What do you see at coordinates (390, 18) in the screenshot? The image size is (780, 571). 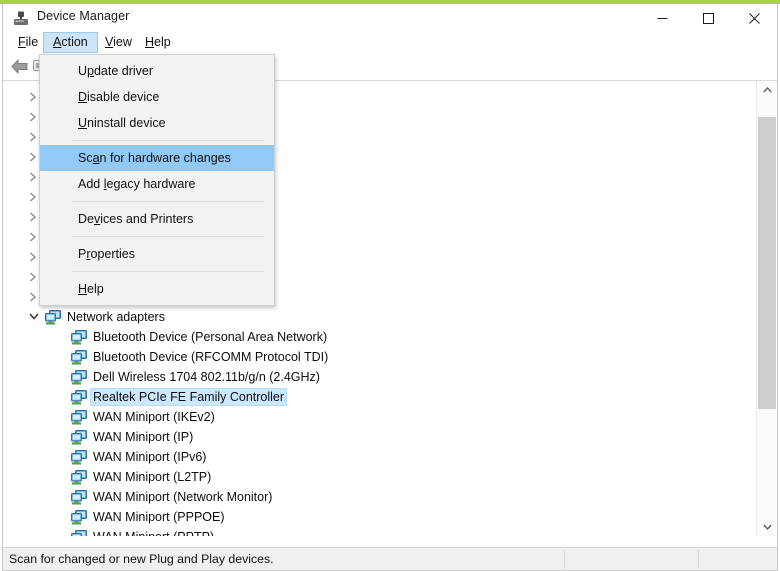 I see `title-bar: Device Manager` at bounding box center [390, 18].